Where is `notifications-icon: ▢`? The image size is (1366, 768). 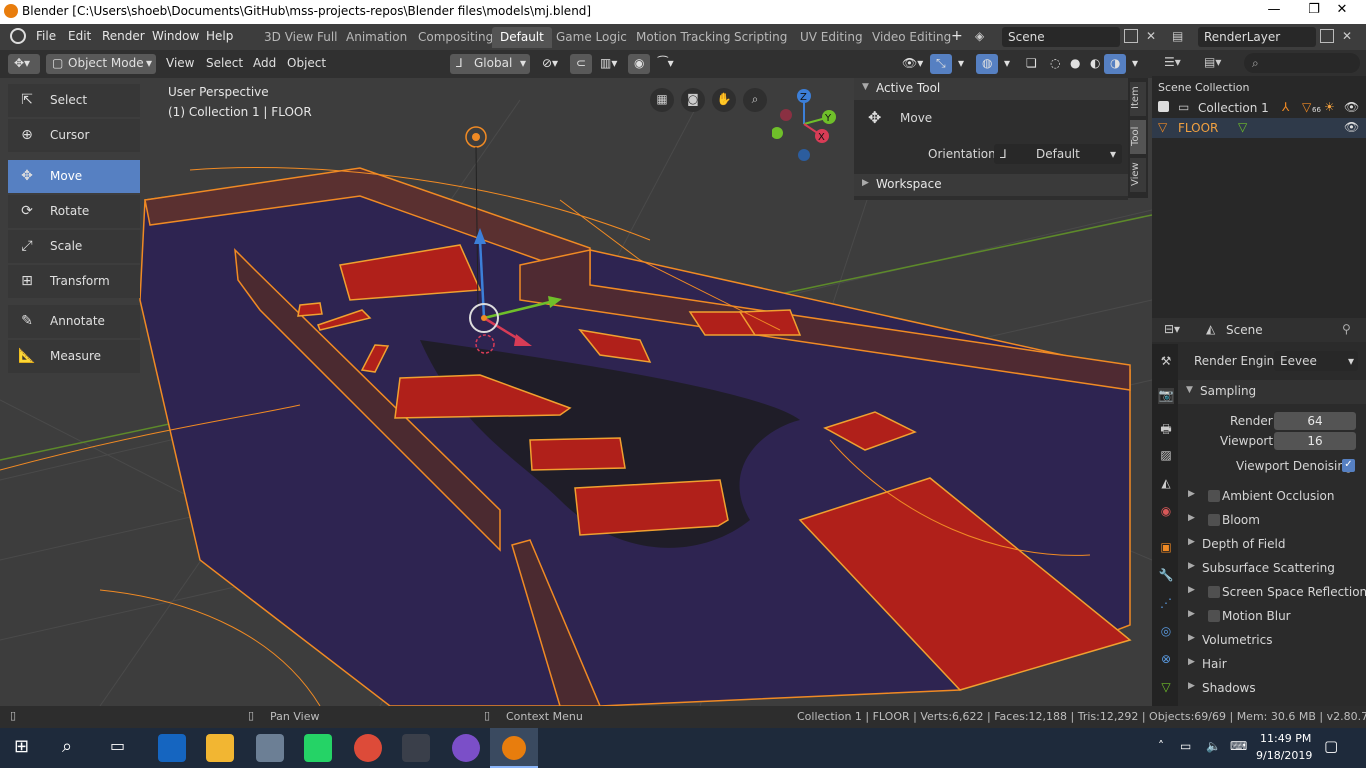
notifications-icon: ▢ is located at coordinates (1331, 746).